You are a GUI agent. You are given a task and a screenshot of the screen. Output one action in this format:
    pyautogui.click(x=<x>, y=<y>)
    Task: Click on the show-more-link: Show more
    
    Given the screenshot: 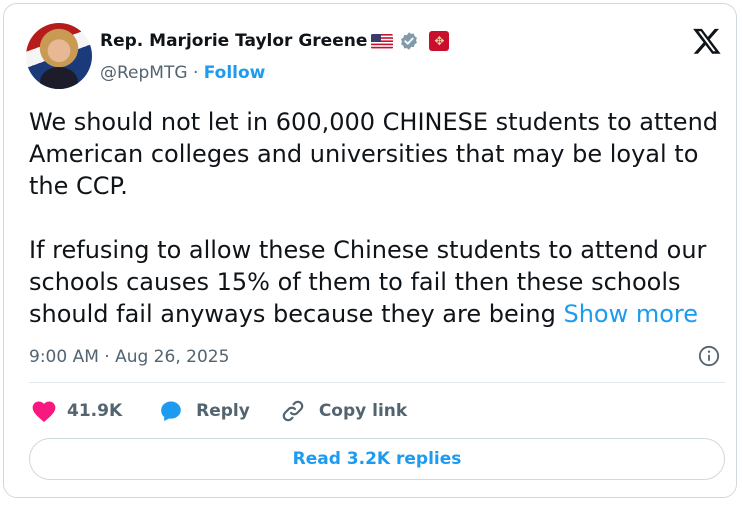 What is the action you would take?
    pyautogui.click(x=630, y=314)
    